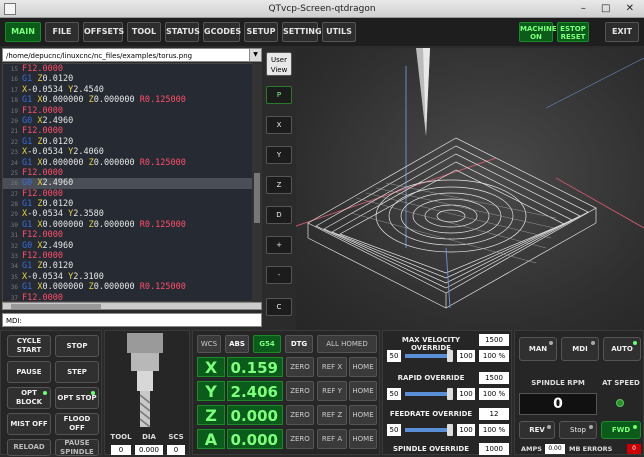 The width and height of the screenshot is (644, 457). What do you see at coordinates (132, 266) in the screenshot?
I see `gcode-line: 34 G1 Z0.0120` at bounding box center [132, 266].